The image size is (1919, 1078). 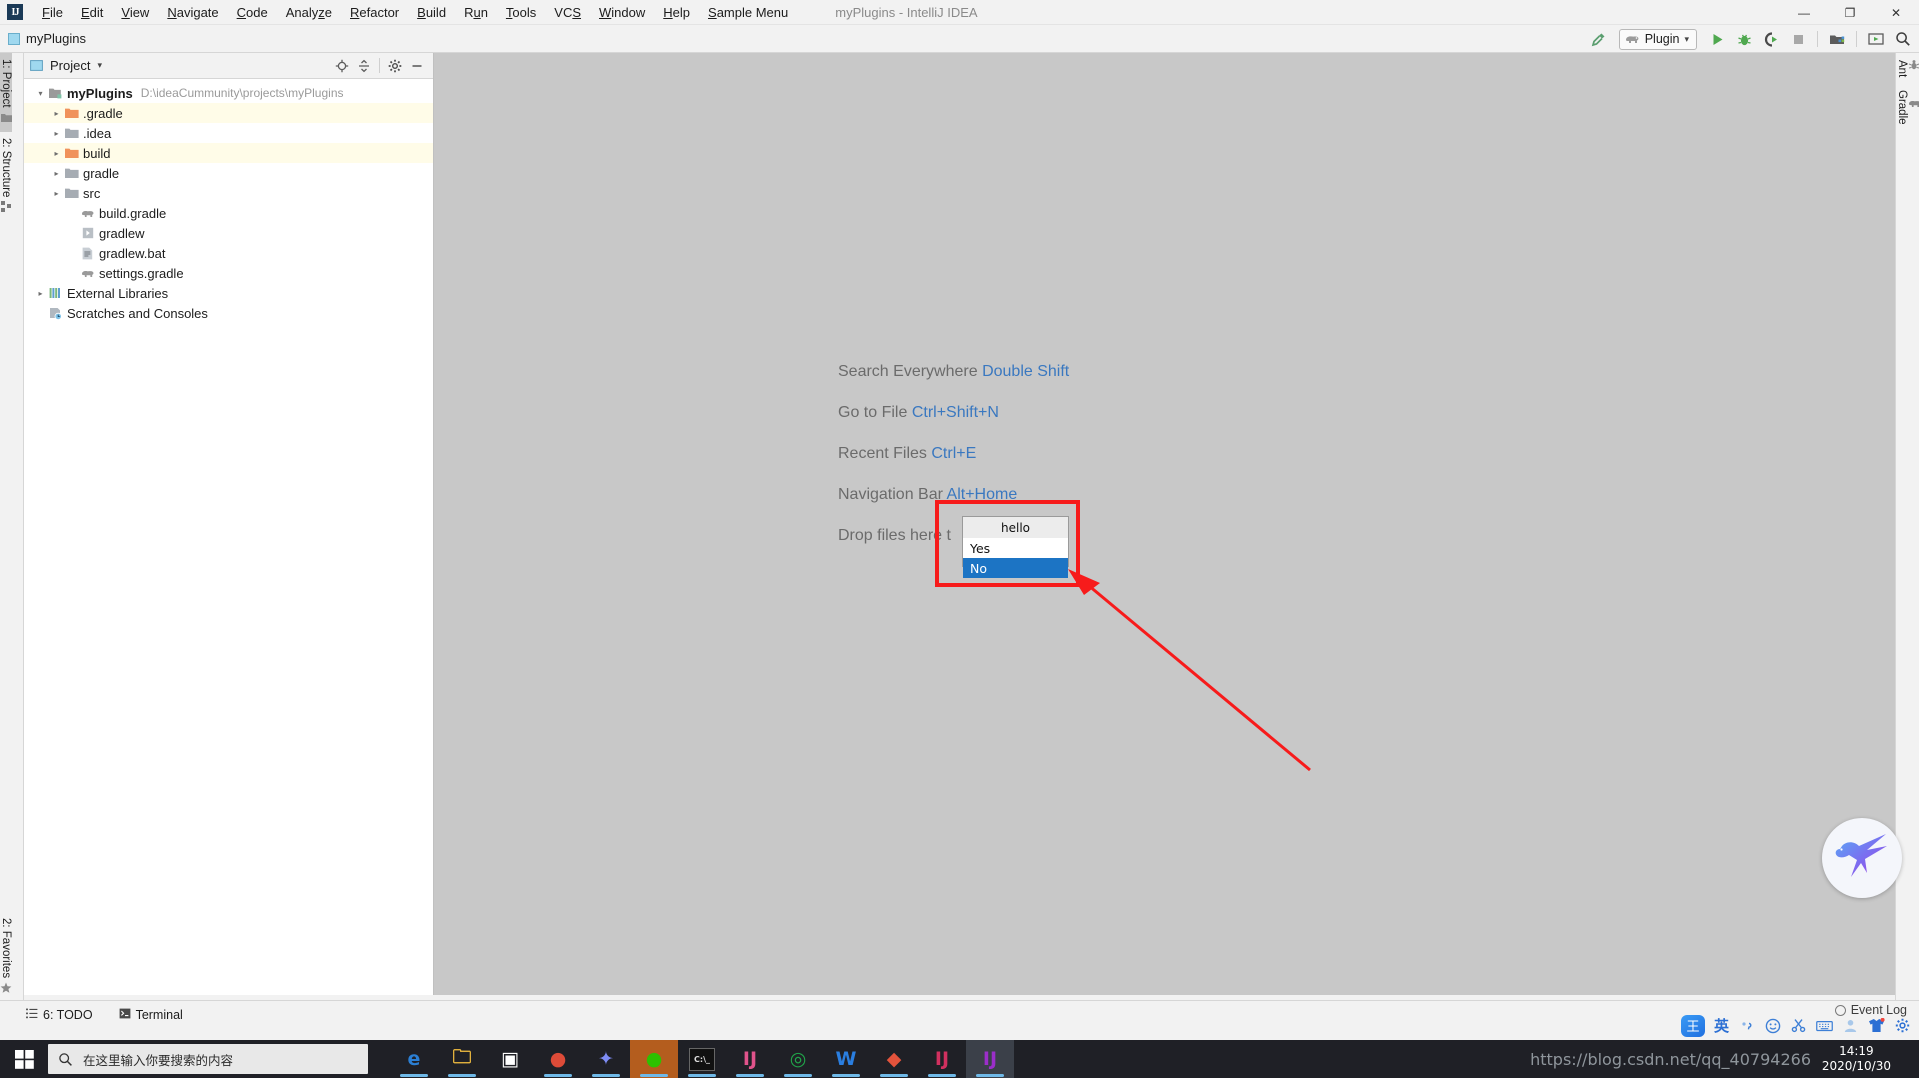 What do you see at coordinates (676, 12) in the screenshot?
I see `menu-item-help: Help` at bounding box center [676, 12].